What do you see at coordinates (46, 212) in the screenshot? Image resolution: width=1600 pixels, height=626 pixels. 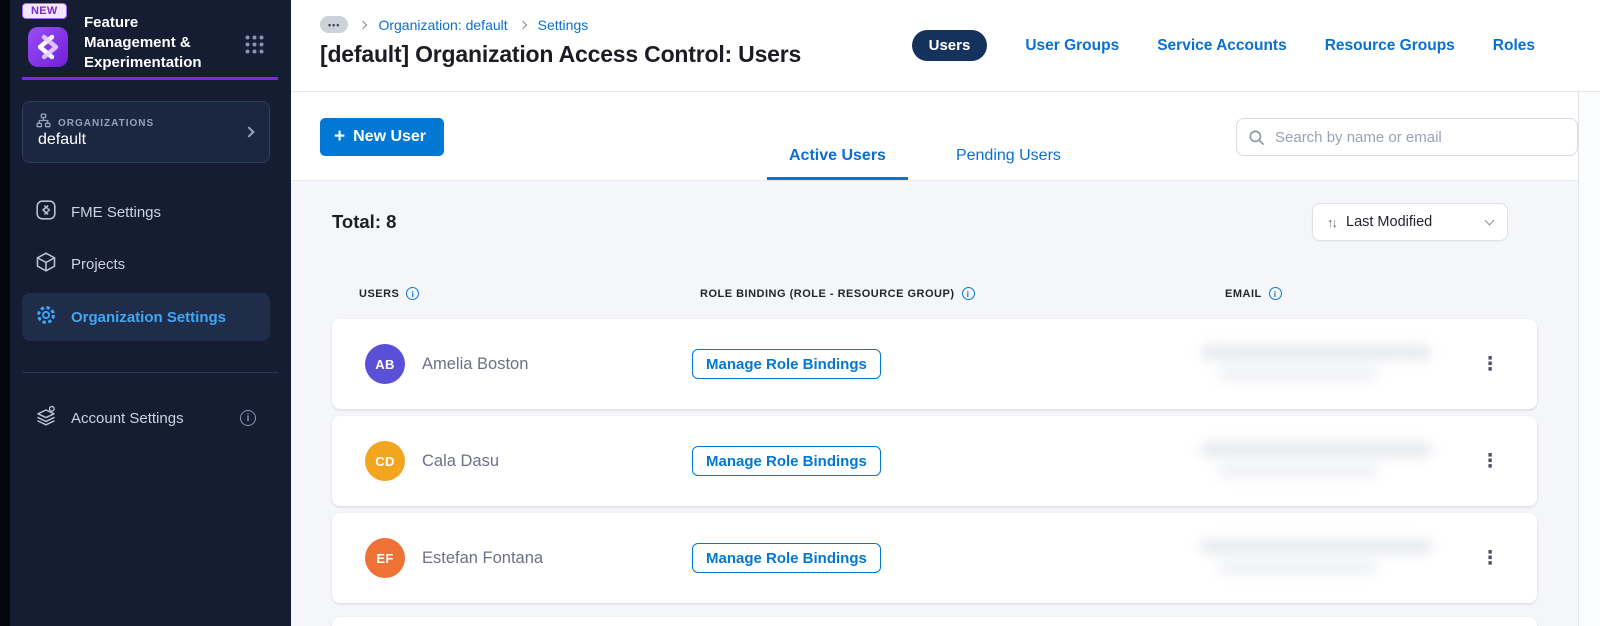 I see `fme-settings-icon` at bounding box center [46, 212].